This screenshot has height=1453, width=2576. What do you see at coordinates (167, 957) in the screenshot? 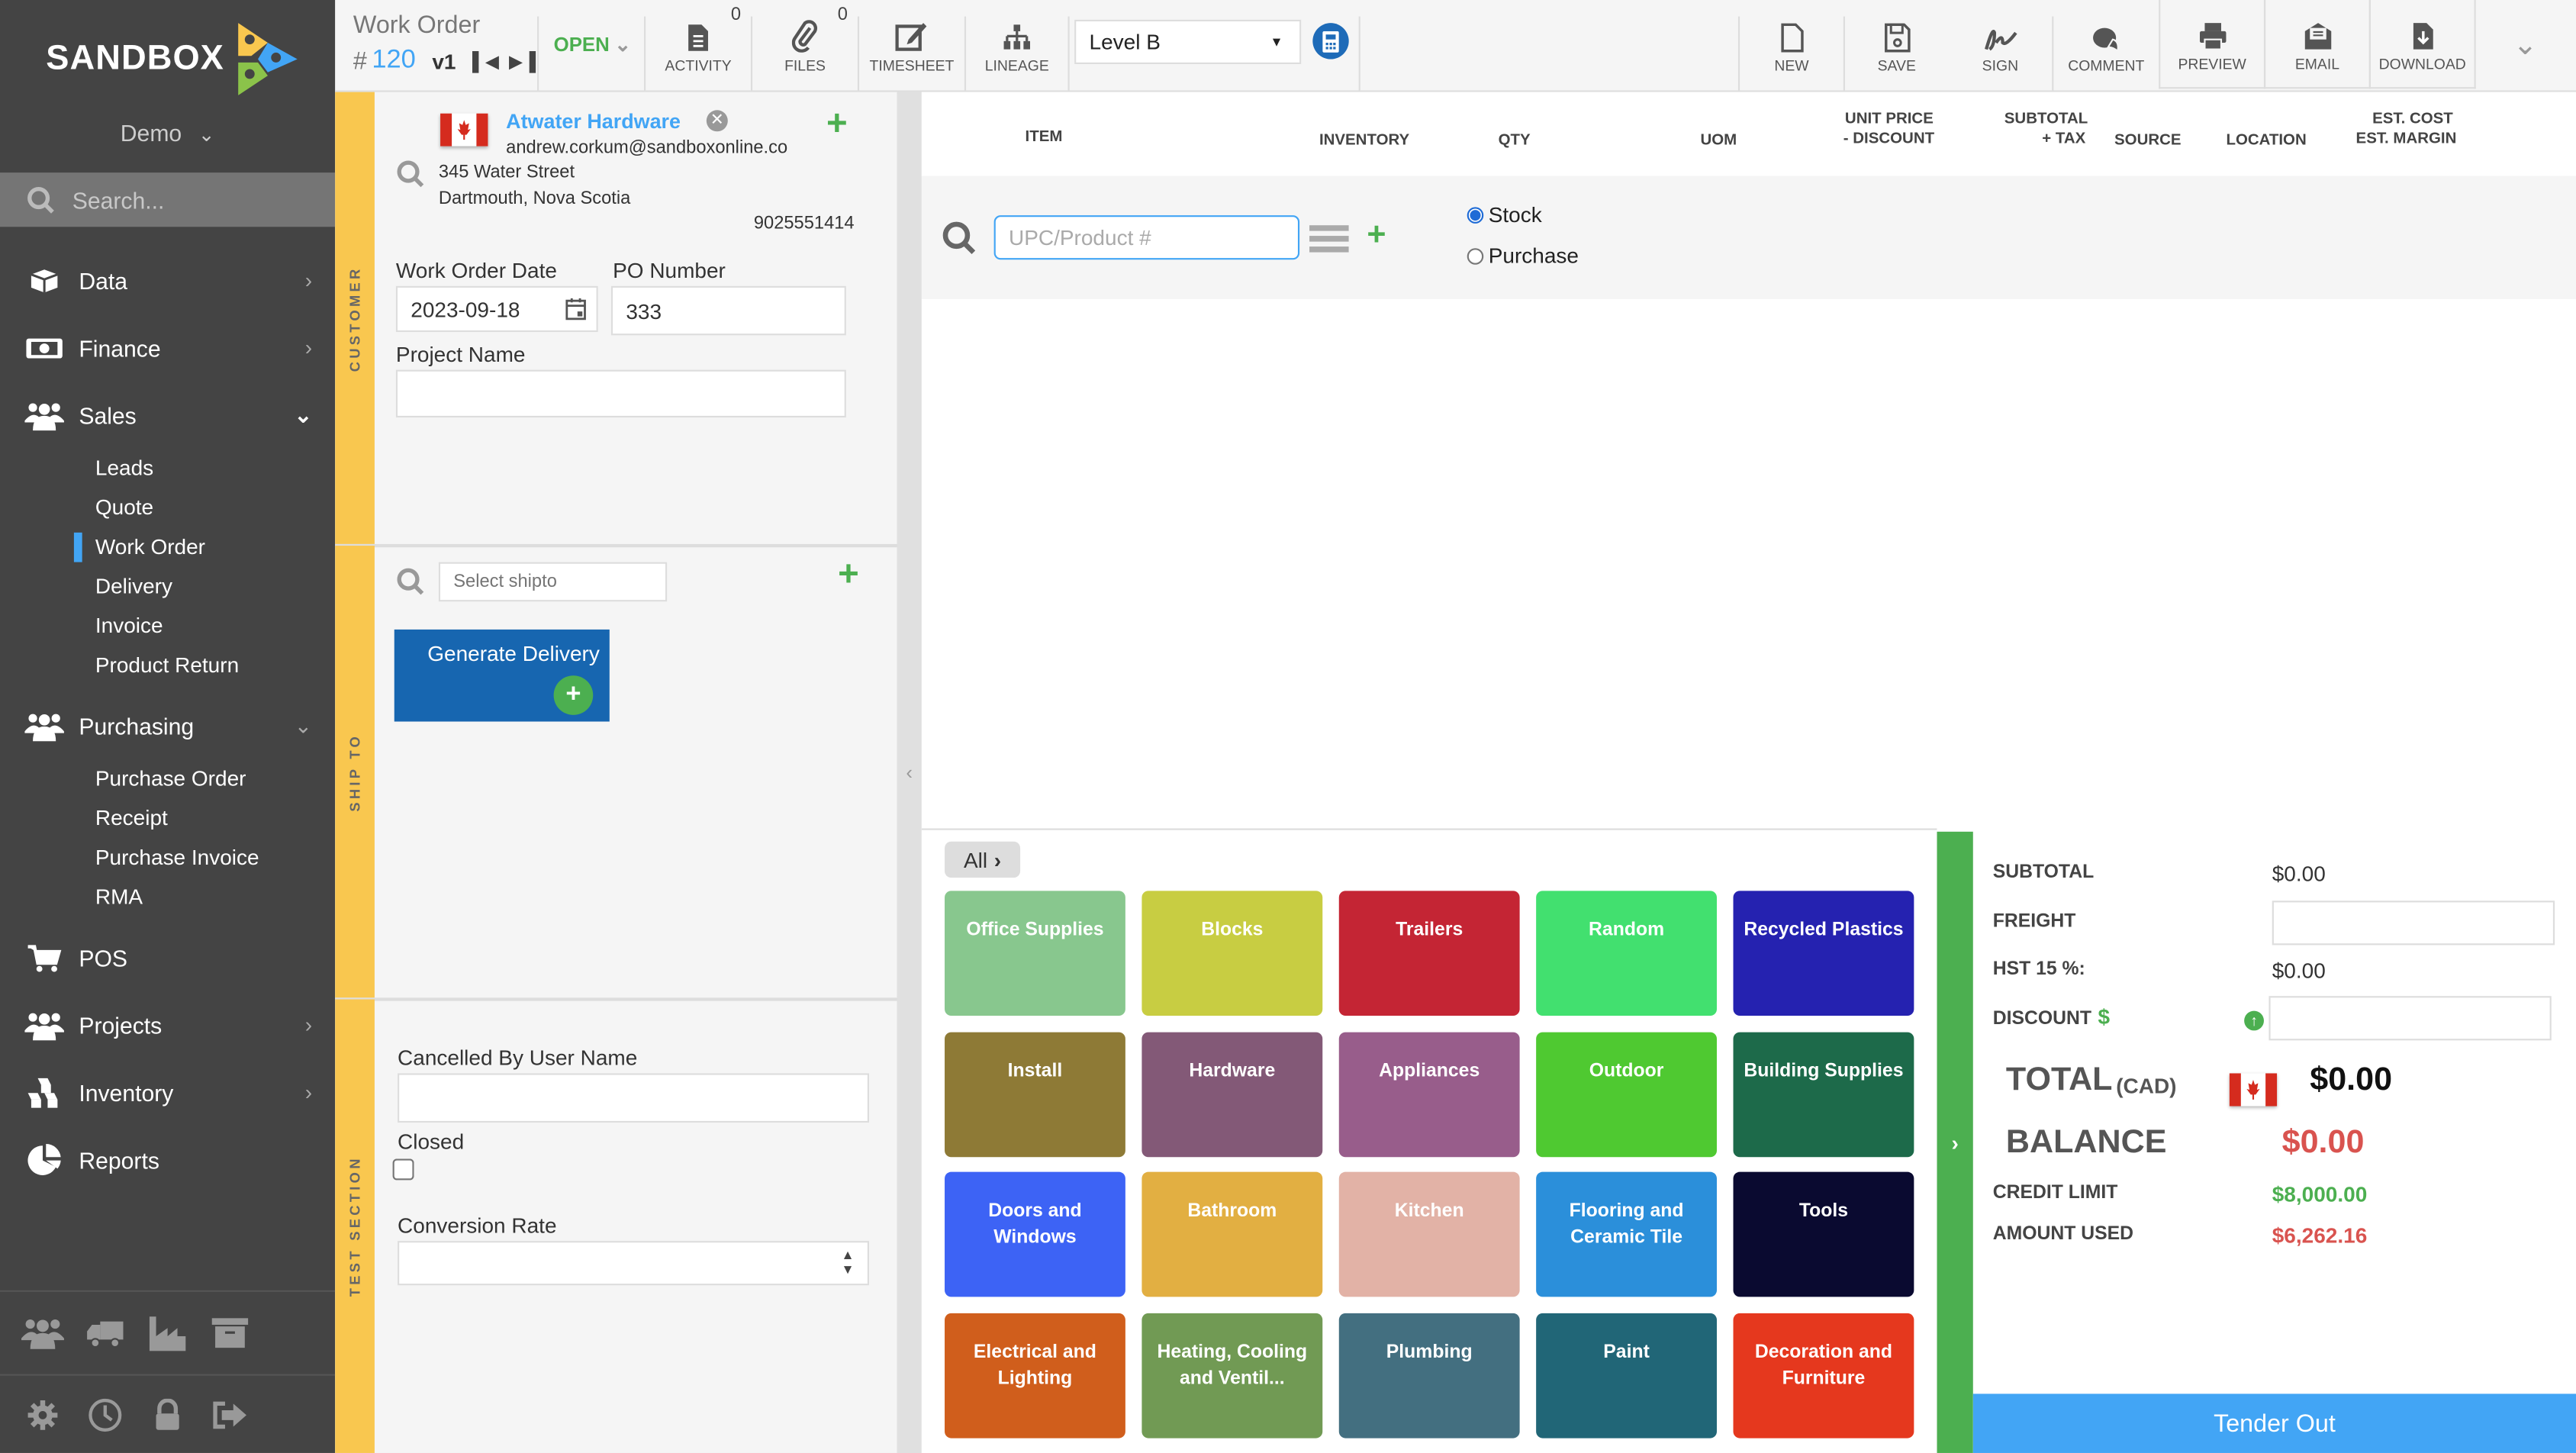
I see `sidebar-item-pos: POS` at bounding box center [167, 957].